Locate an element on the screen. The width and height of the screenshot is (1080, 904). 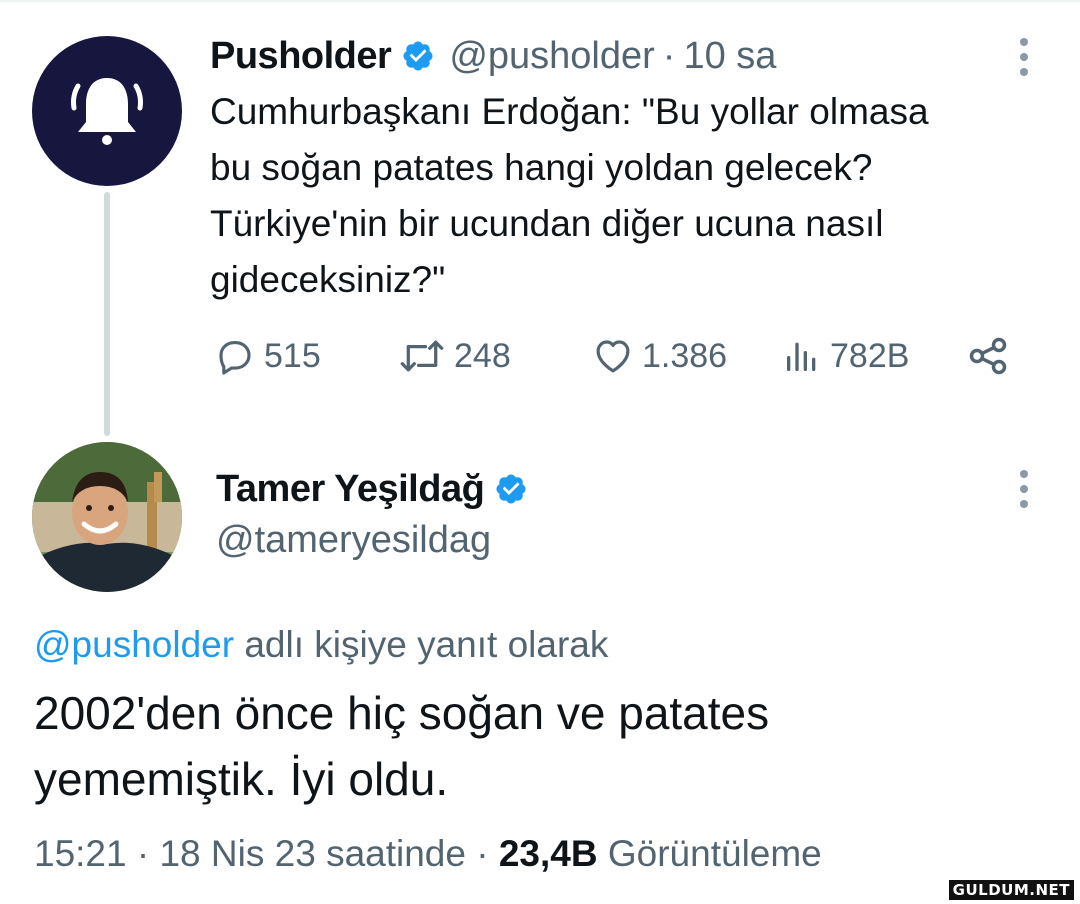
heart-icon is located at coordinates (613, 356).